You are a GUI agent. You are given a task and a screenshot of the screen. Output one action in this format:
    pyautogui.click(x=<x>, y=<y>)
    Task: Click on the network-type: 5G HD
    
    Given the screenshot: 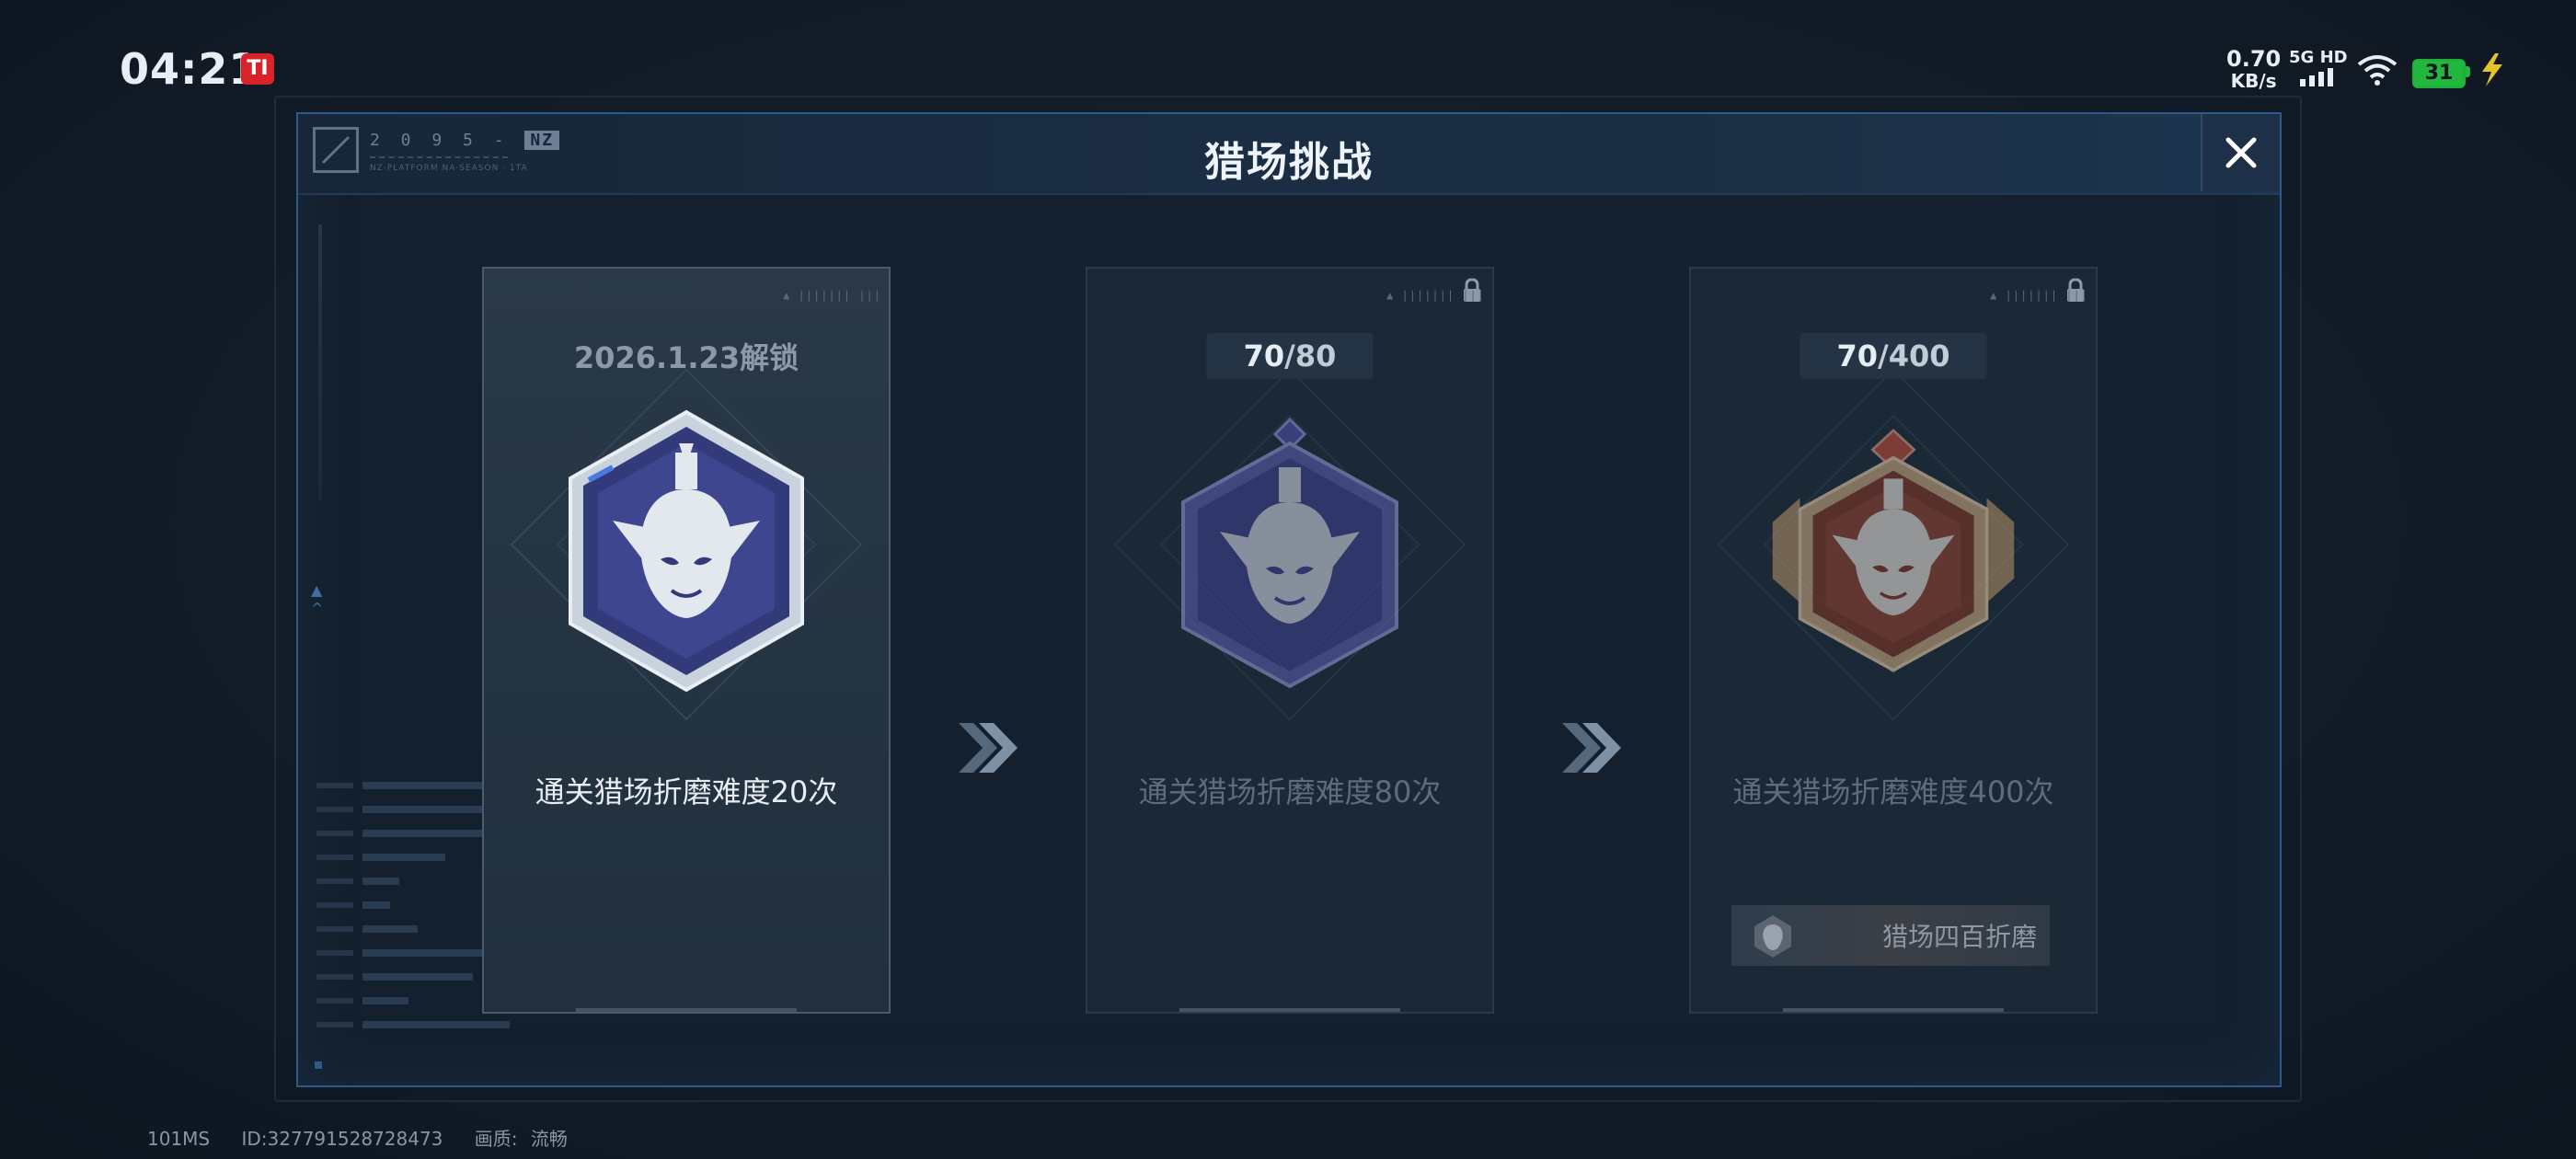 What is the action you would take?
    pyautogui.click(x=2318, y=57)
    